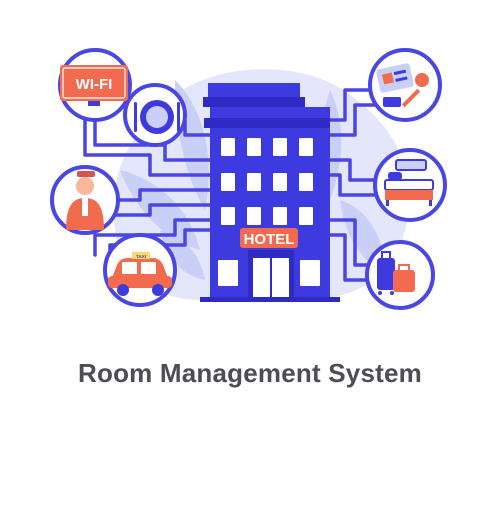 This screenshot has width=500, height=505. Describe the element at coordinates (141, 256) in the screenshot. I see `taxi-sign-text: TAXI` at that location.